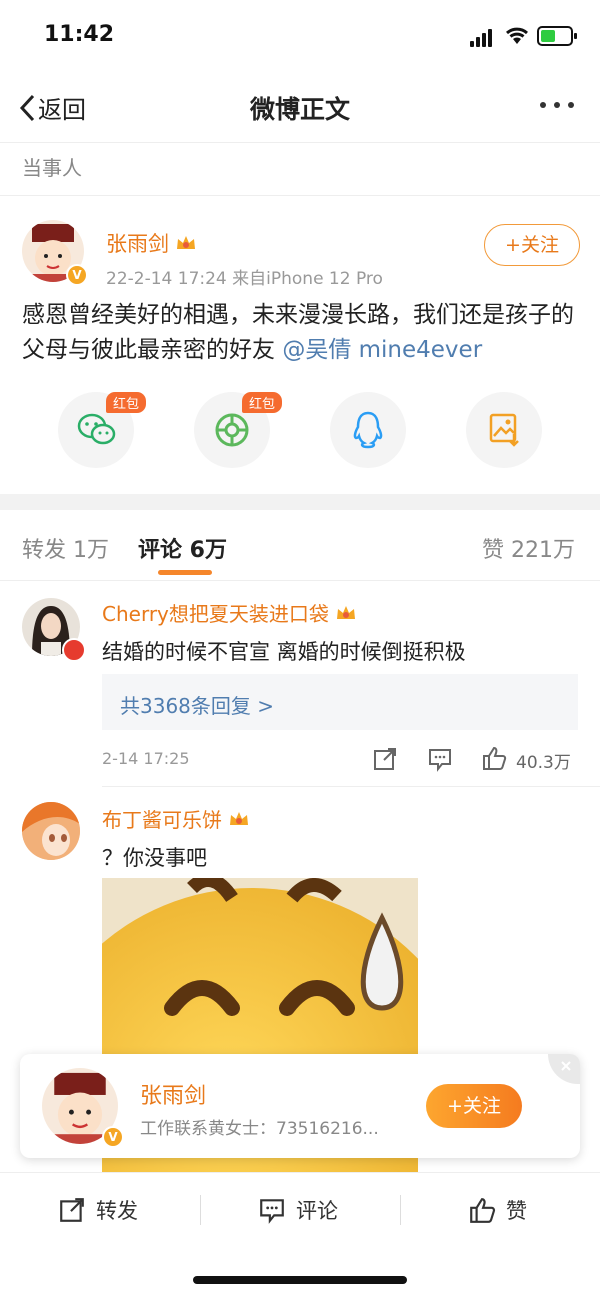 This screenshot has height=1300, width=600. I want to click on comment-text: 结婚的时候不官宣 离婚的时候倒挺积极, so click(284, 652).